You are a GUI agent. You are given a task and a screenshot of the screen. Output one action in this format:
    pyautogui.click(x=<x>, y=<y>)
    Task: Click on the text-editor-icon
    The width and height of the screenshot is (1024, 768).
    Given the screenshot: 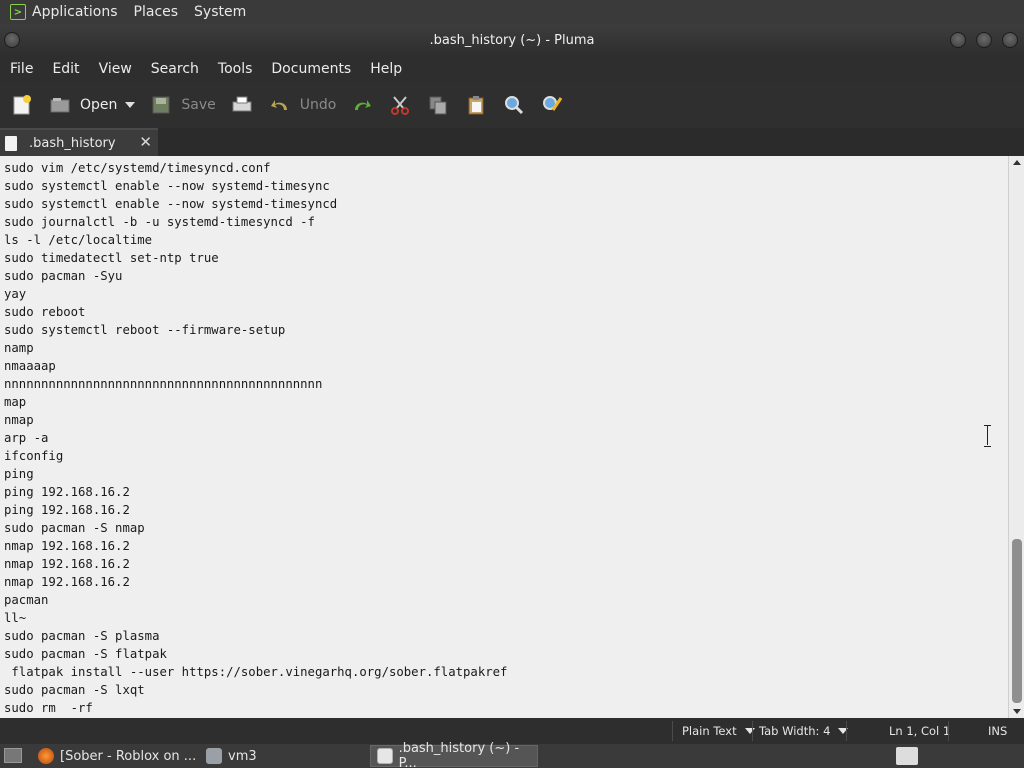 What is the action you would take?
    pyautogui.click(x=385, y=756)
    